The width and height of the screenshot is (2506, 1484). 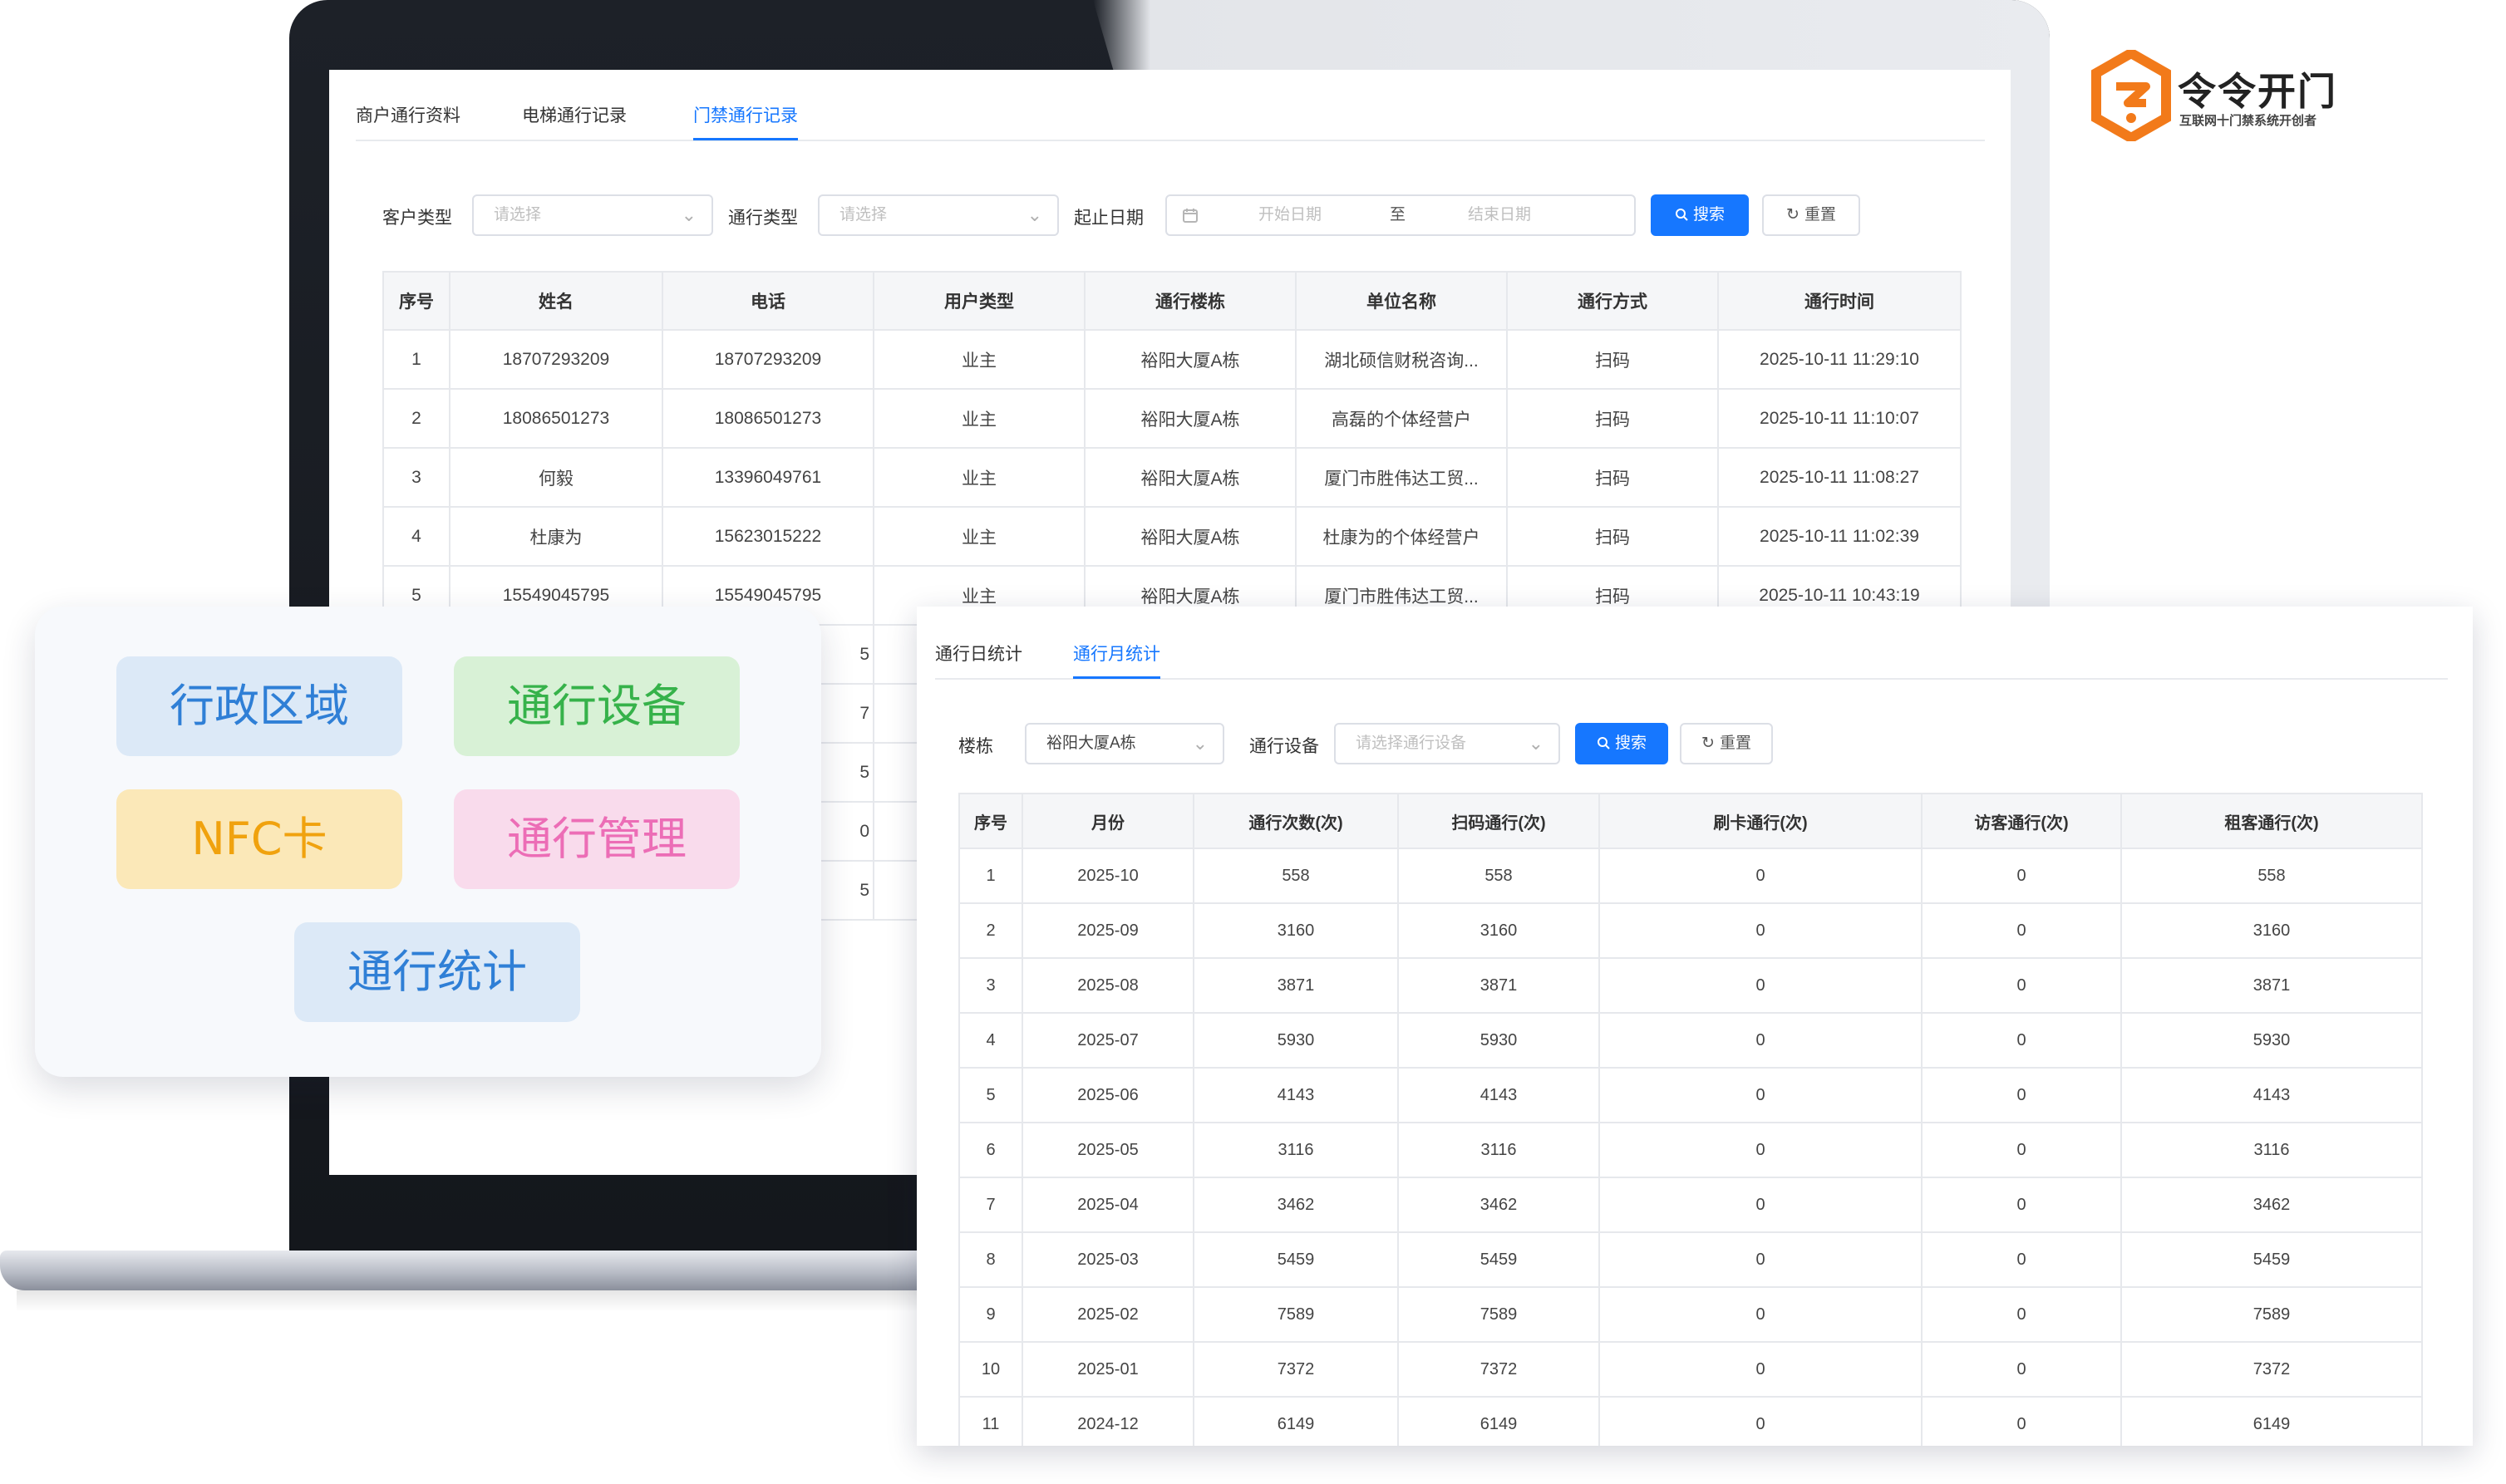 I want to click on date-range-picker: 开始日期 至 结束日期, so click(x=1400, y=215).